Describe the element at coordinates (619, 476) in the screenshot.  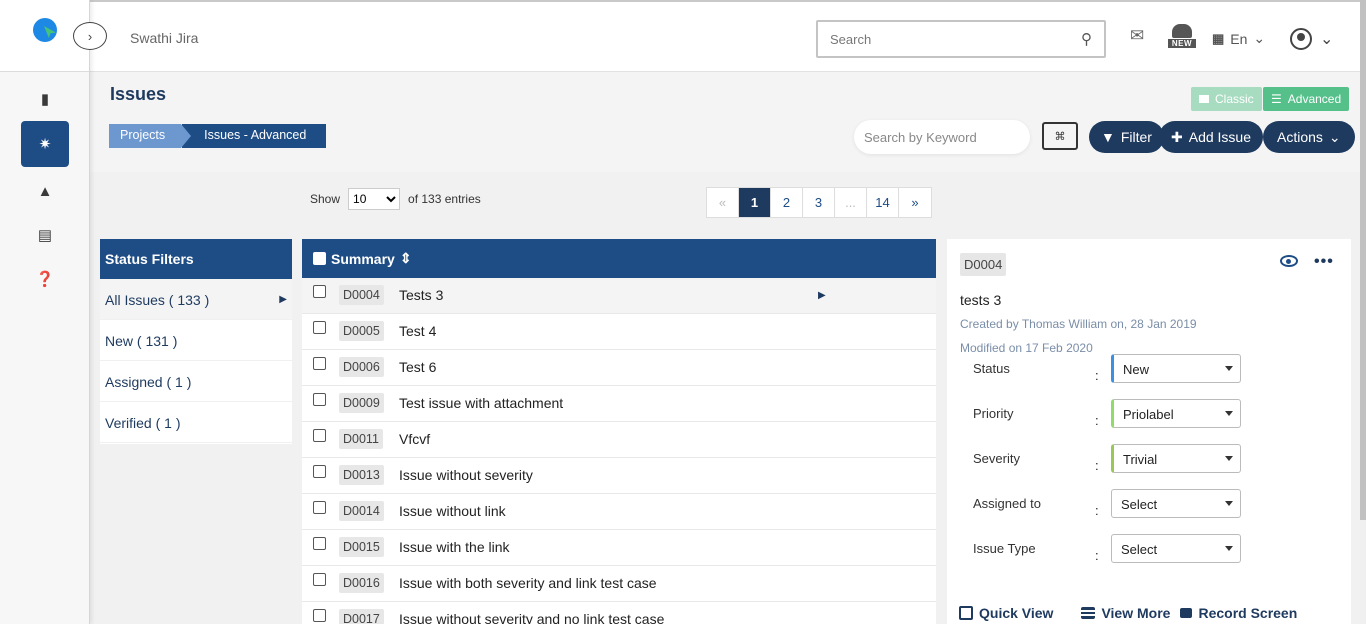
I see `table-row: D0013 Issue without severity` at that location.